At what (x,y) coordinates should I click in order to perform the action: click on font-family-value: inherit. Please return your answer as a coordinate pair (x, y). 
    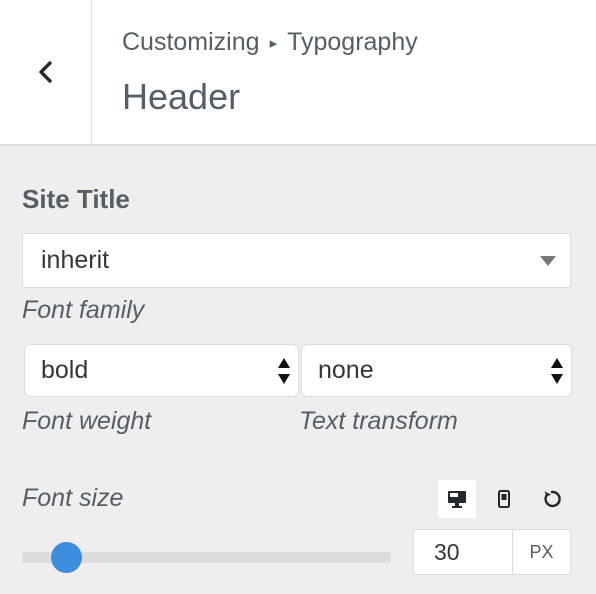
    Looking at the image, I should click on (75, 260).